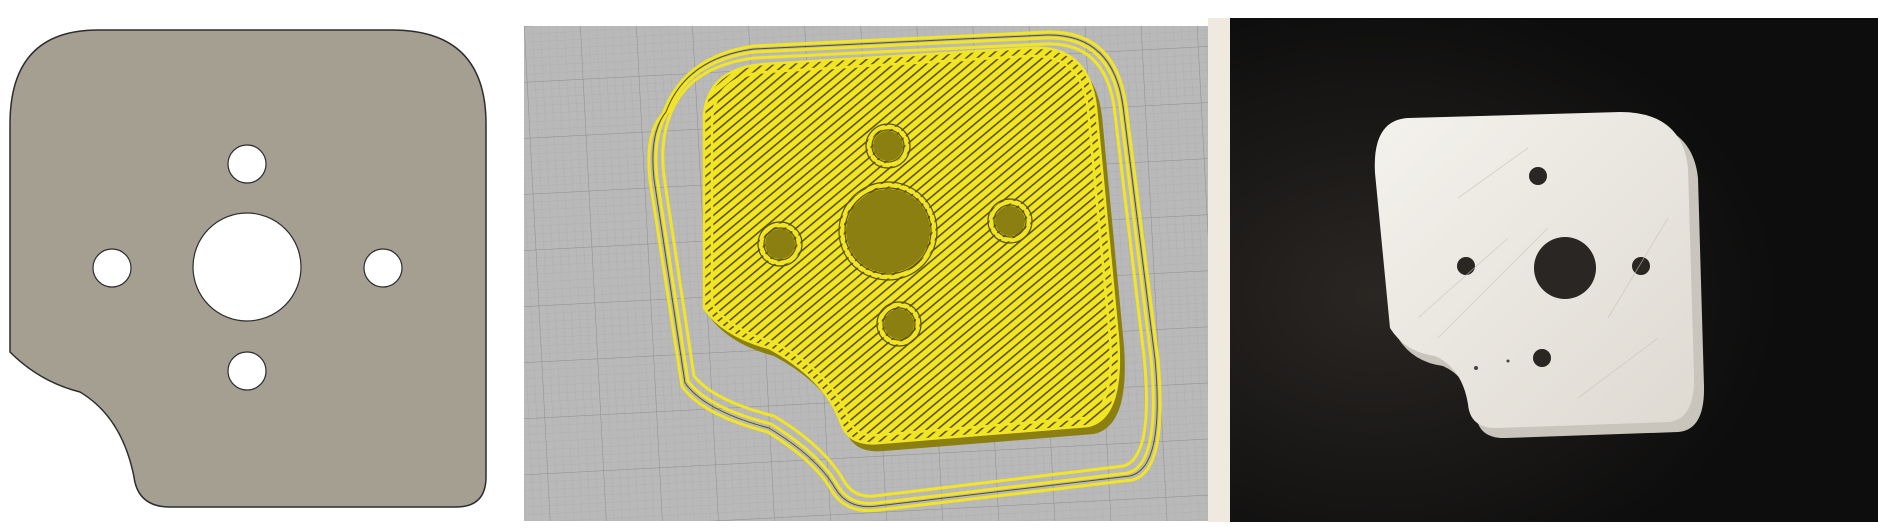 This screenshot has height=532, width=1878. I want to click on photo-hole-right, so click(1641, 266).